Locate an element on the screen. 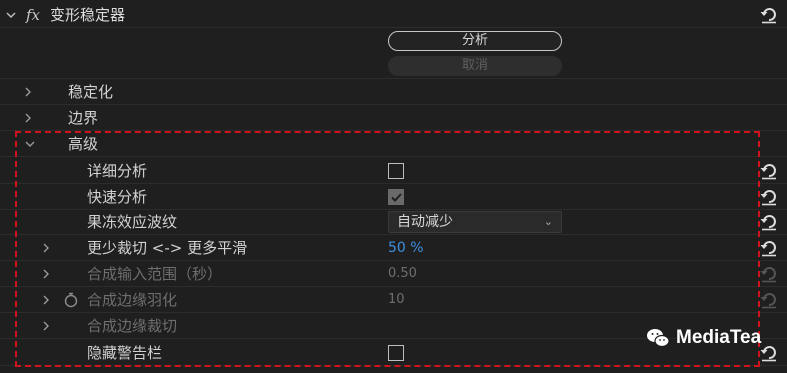  analyze-row: 分析 is located at coordinates (393, 41).